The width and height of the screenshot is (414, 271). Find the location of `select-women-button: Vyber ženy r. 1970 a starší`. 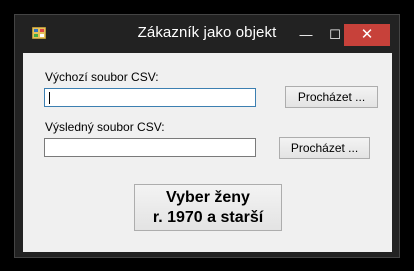

select-women-button: Vyber ženy r. 1970 a starší is located at coordinates (208, 207).